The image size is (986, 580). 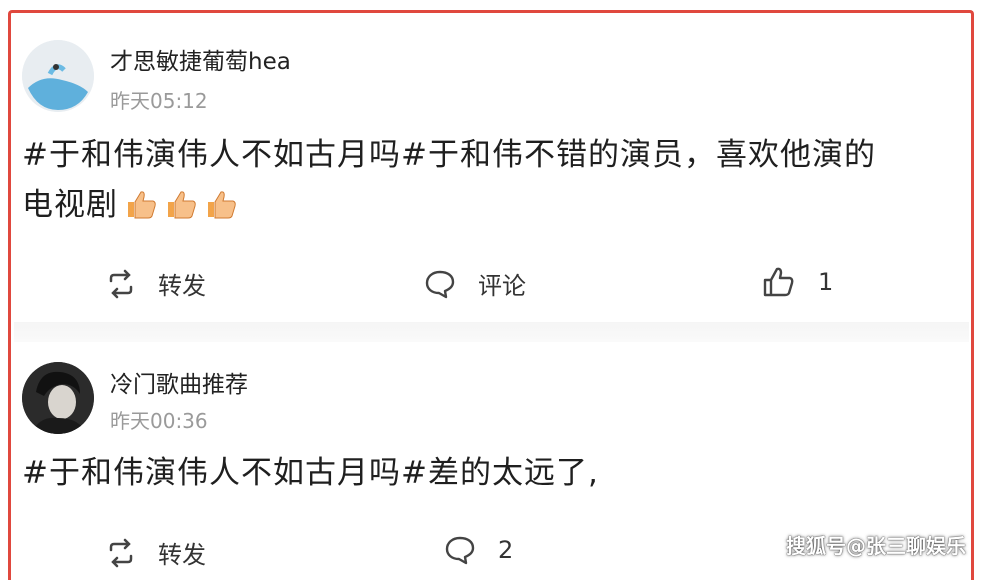 What do you see at coordinates (502, 286) in the screenshot?
I see `comment-label: 评论` at bounding box center [502, 286].